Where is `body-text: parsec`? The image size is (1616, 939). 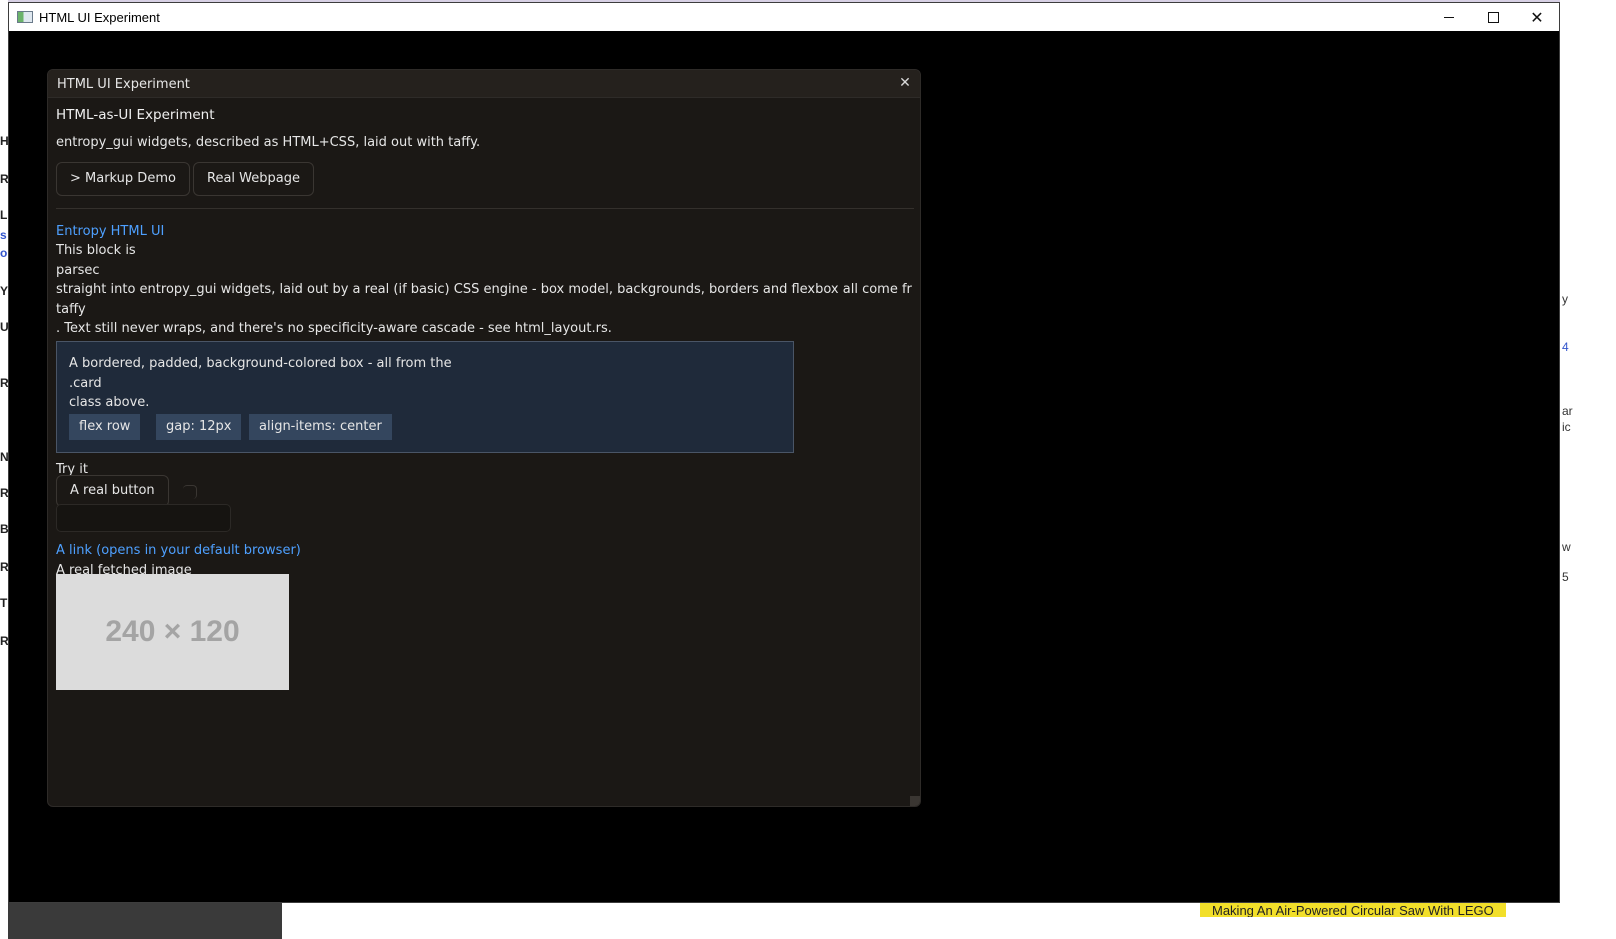 body-text: parsec is located at coordinates (78, 270).